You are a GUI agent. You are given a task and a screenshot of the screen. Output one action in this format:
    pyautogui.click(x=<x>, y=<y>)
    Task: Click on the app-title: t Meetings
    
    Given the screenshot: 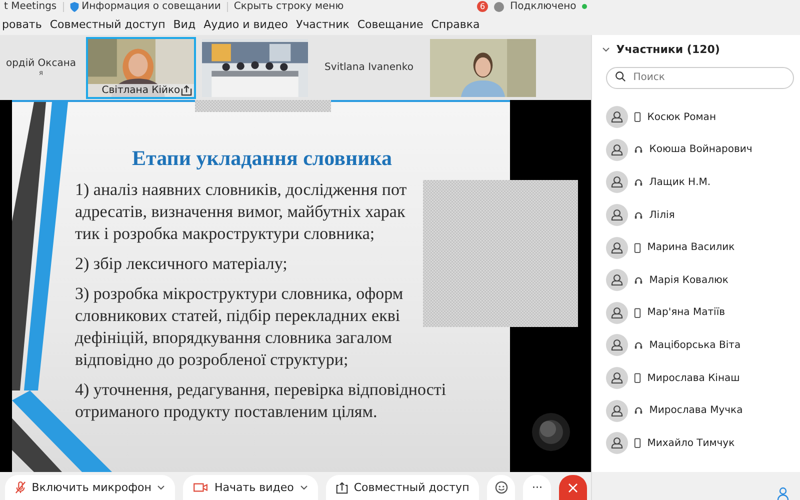 What is the action you would take?
    pyautogui.click(x=30, y=6)
    